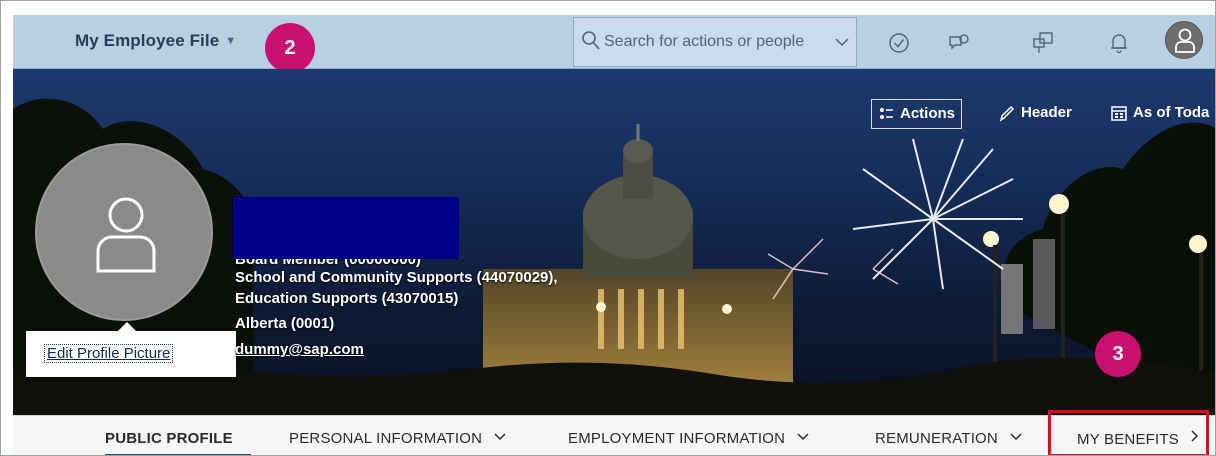 This screenshot has width=1216, height=456. I want to click on division-line: Education Supports (43070015), so click(347, 298).